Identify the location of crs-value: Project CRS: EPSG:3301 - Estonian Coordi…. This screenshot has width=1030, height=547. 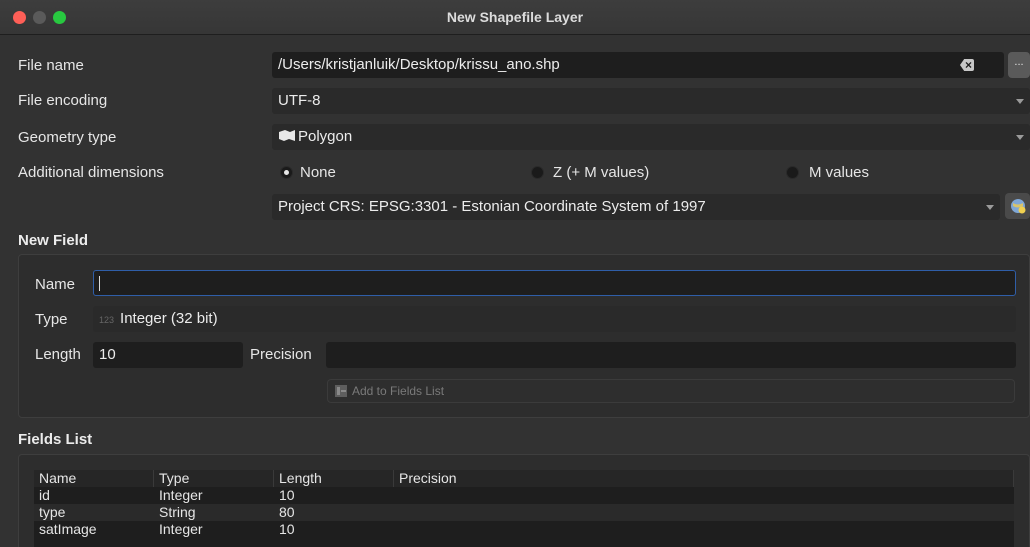
(492, 206).